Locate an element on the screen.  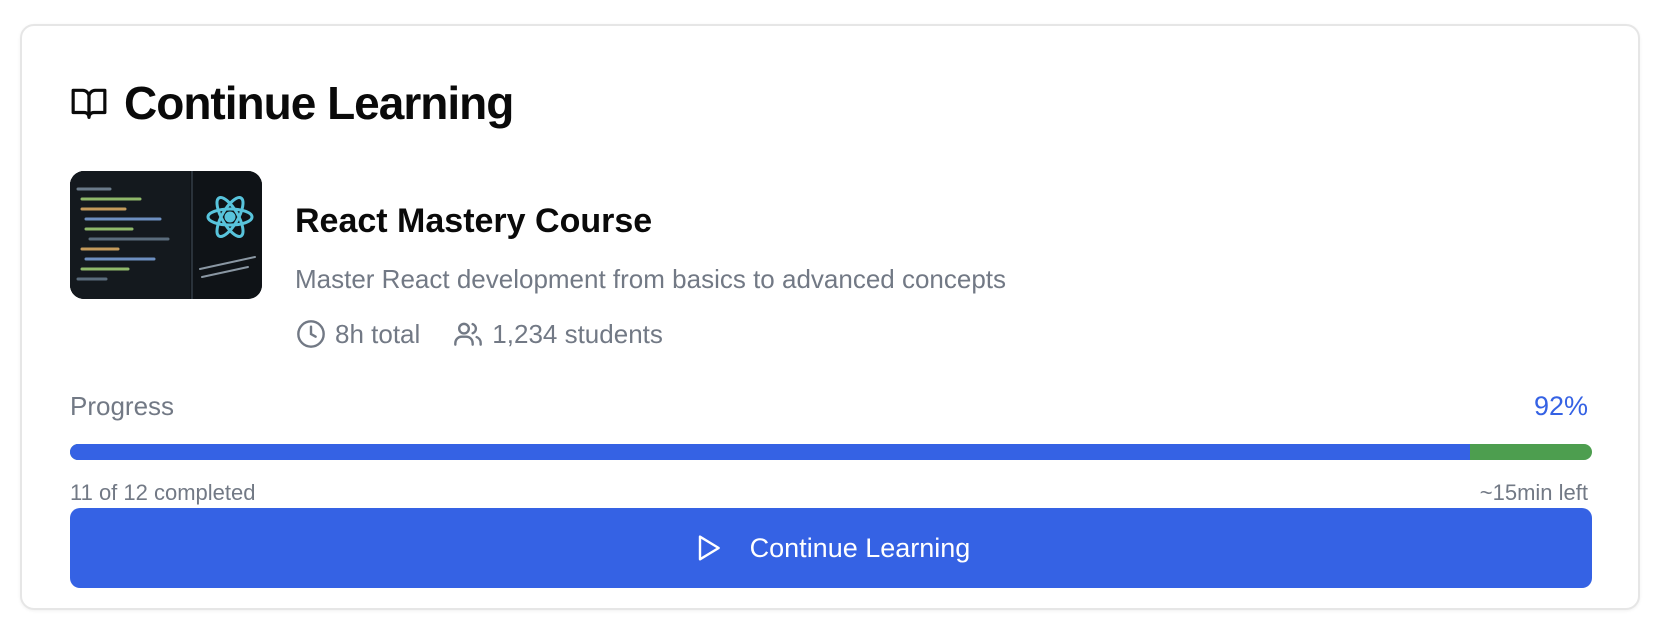
students-meta: 1,234 students is located at coordinates (557, 334).